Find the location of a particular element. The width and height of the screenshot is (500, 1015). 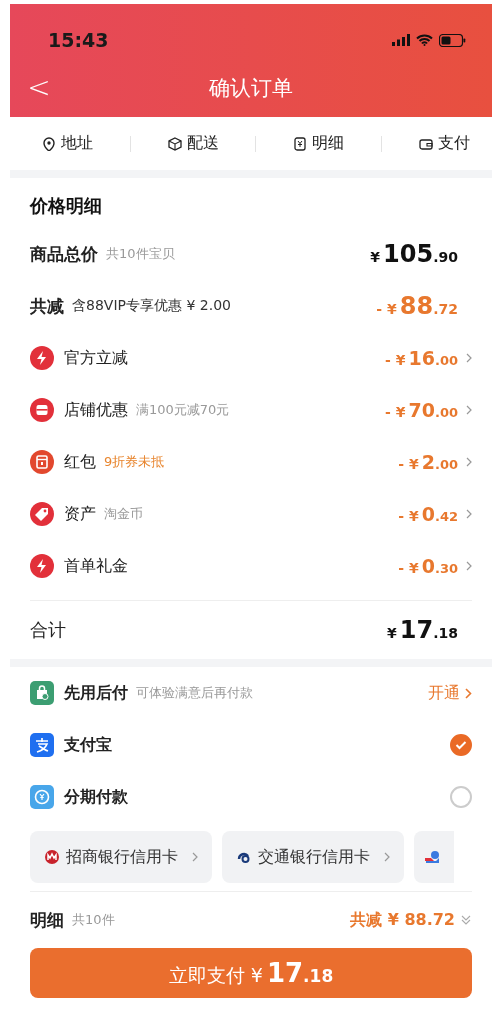

payment-method-label: 支付宝 is located at coordinates (88, 745).